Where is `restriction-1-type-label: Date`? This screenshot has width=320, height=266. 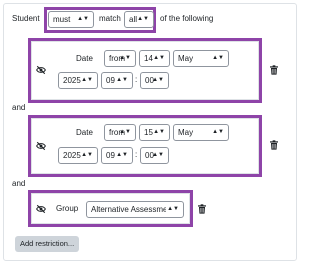 restriction-1-type-label: Date is located at coordinates (84, 58).